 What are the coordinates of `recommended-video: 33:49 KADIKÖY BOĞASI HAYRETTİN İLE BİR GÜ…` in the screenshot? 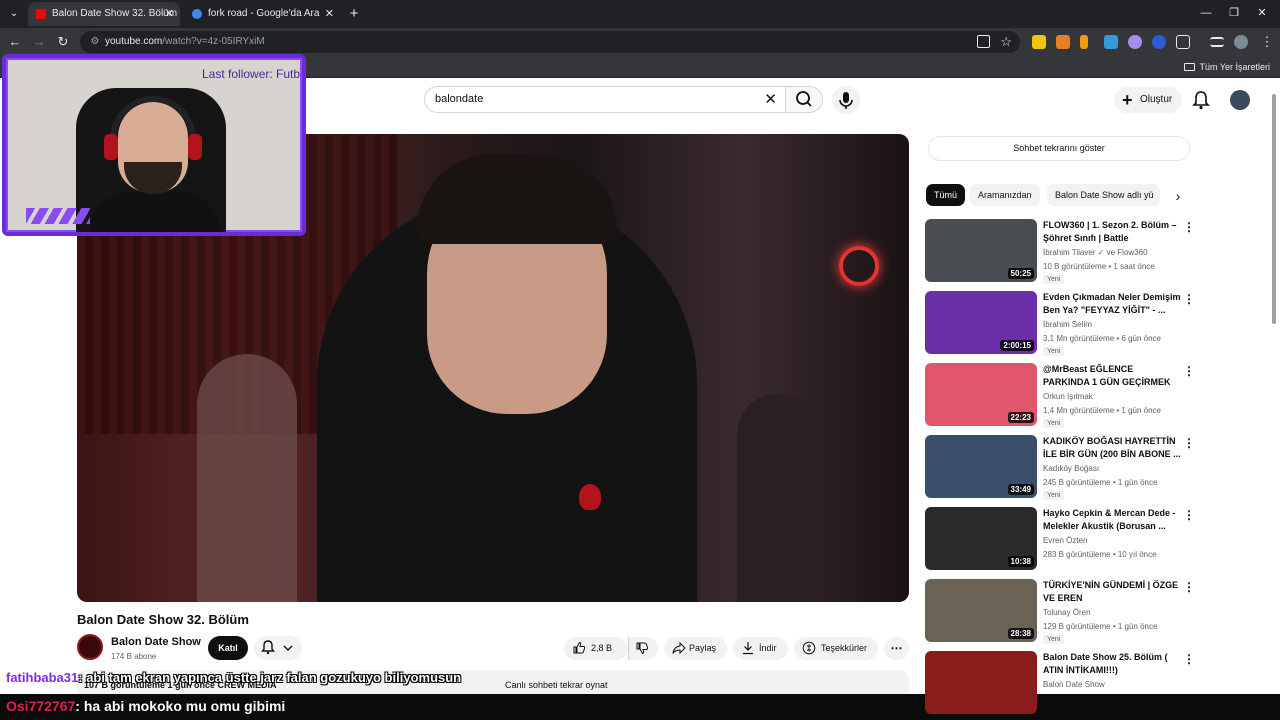 It's located at (1060, 468).